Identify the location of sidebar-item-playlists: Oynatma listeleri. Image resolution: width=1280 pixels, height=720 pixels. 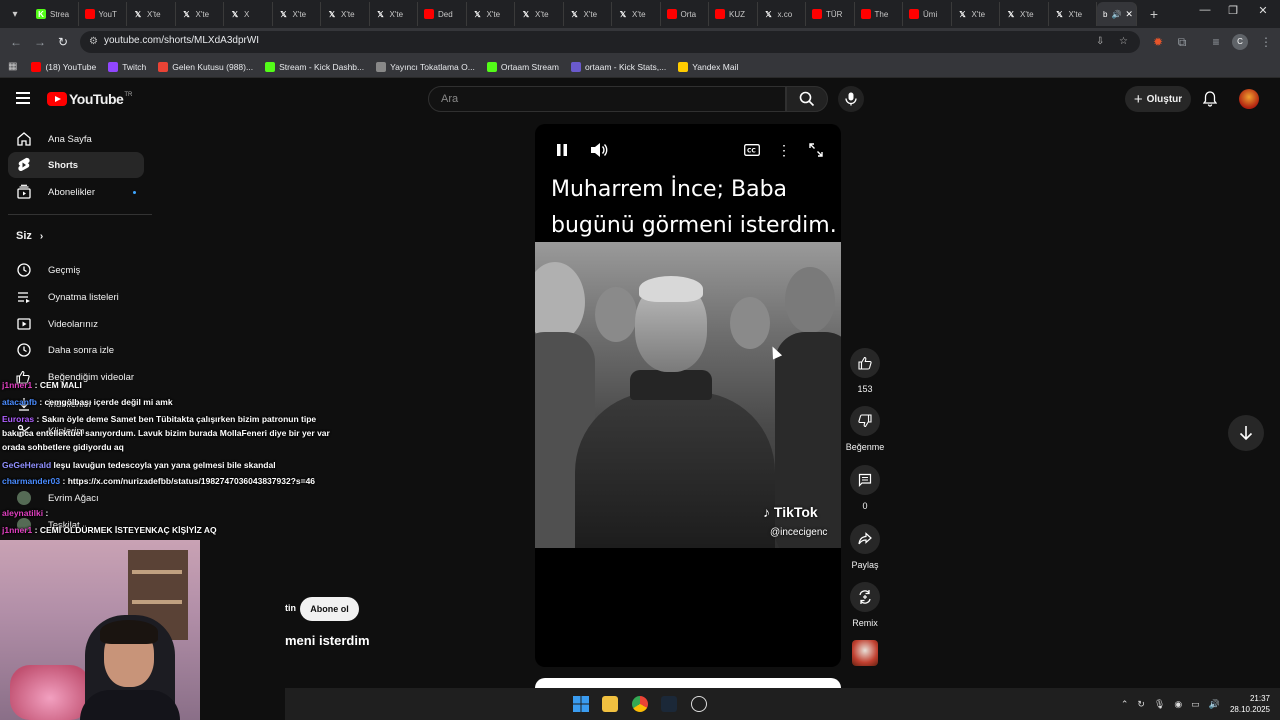
(76, 297).